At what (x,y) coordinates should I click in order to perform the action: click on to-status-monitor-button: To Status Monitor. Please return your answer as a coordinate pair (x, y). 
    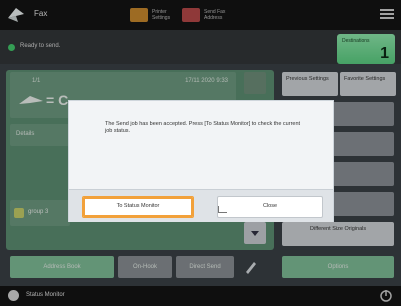
    Looking at the image, I should click on (138, 207).